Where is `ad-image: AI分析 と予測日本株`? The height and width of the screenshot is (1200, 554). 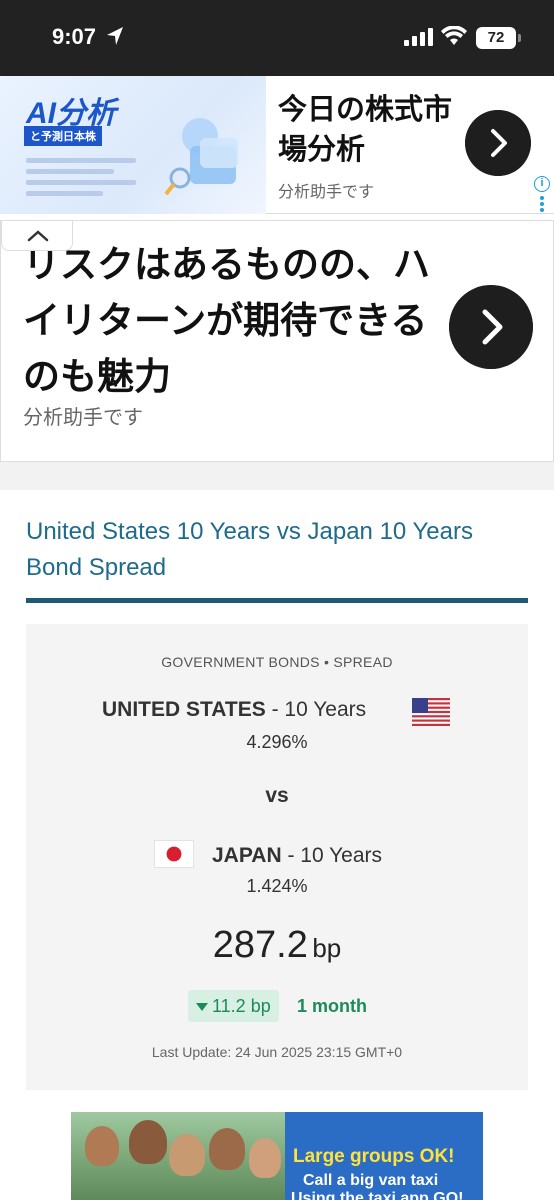
ad-image: AI分析 と予測日本株 is located at coordinates (133, 145).